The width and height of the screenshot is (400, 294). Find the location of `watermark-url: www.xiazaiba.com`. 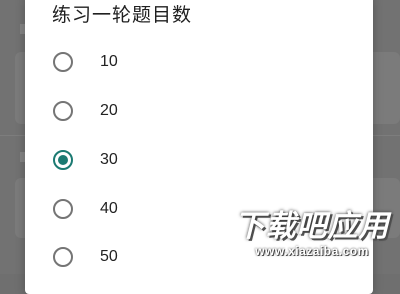

watermark-url: www.xiazaiba.com is located at coordinates (312, 251).